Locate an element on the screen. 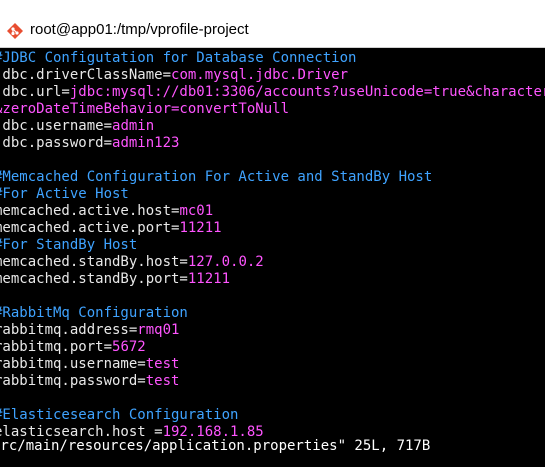 The height and width of the screenshot is (467, 545). line-value: &zeroDateTimeBehavior=convertToNull is located at coordinates (145, 109).